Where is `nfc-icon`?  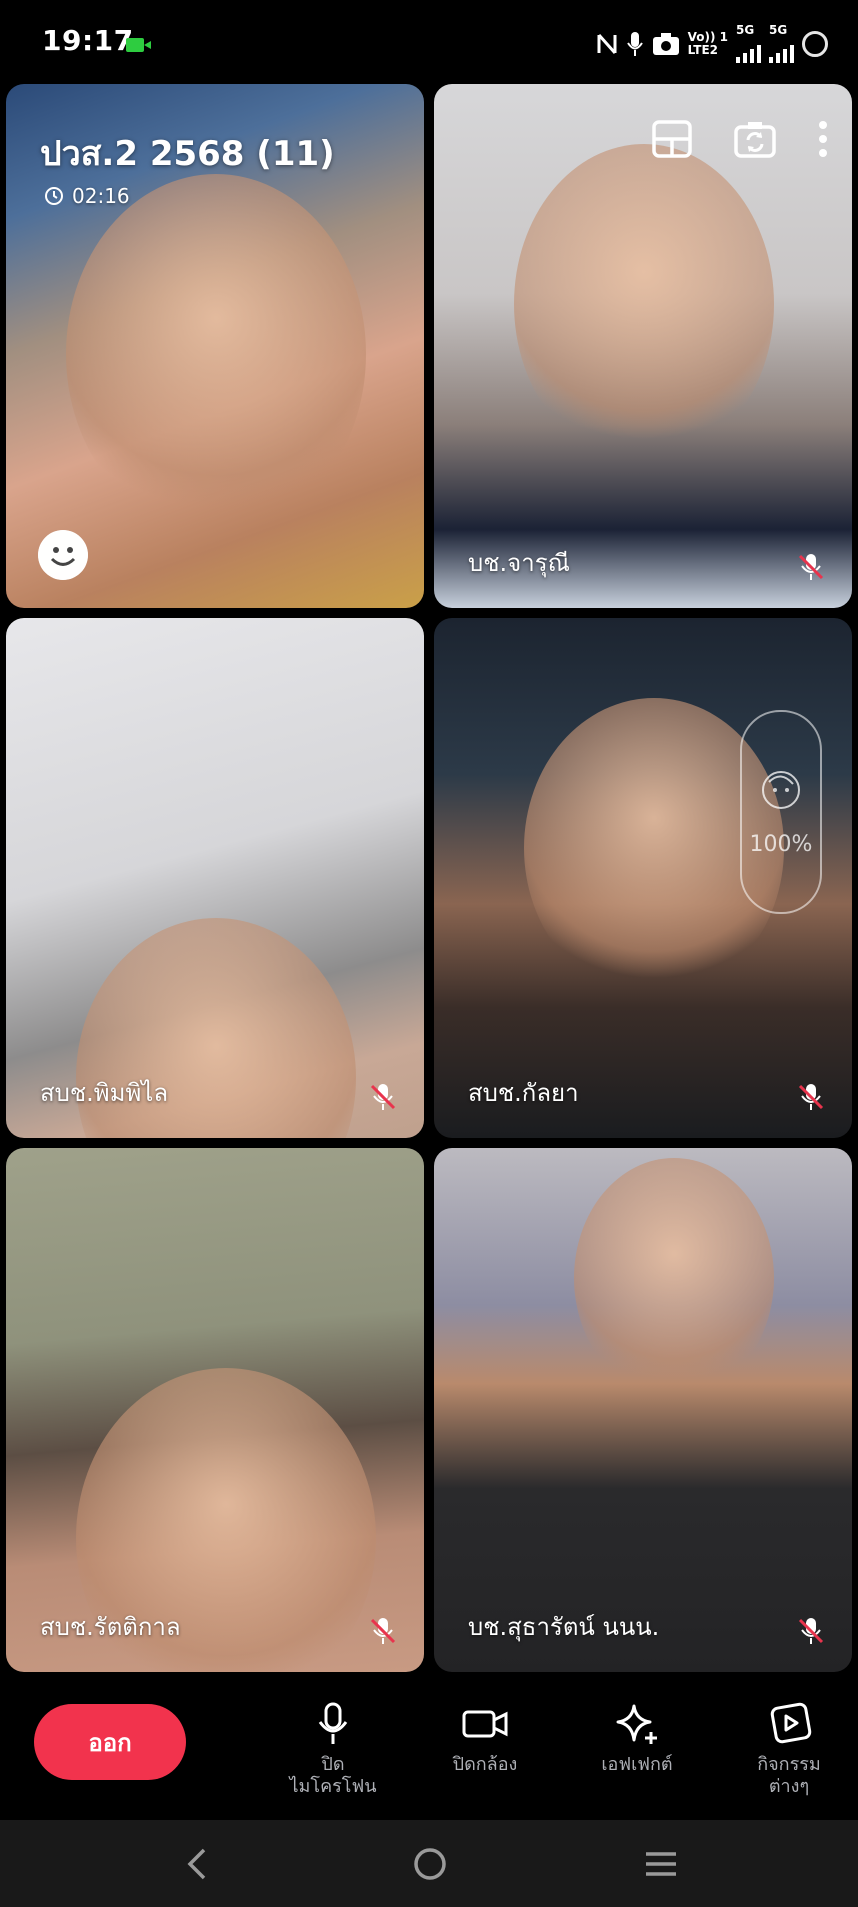
nfc-icon is located at coordinates (607, 43).